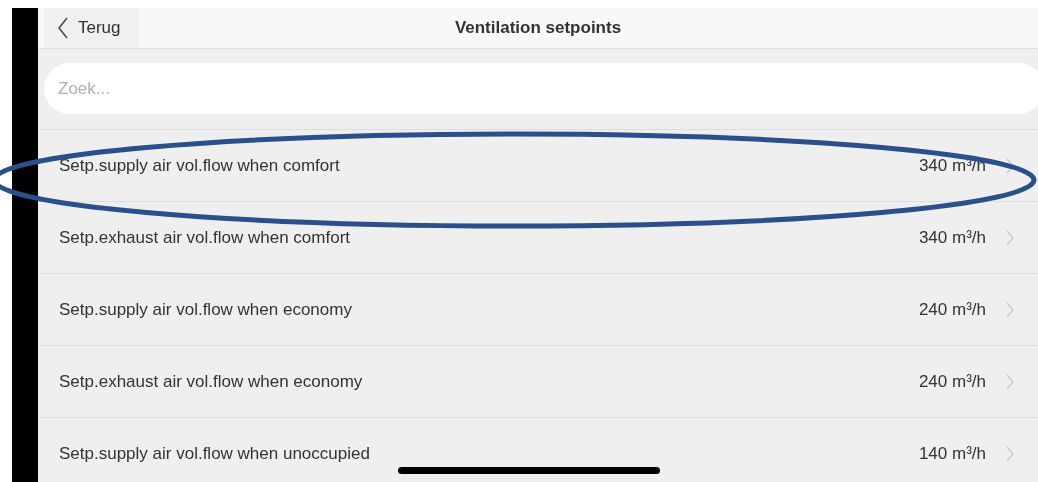 This screenshot has height=482, width=1038. What do you see at coordinates (952, 453) in the screenshot?
I see `setting-value: 140 m³/h` at bounding box center [952, 453].